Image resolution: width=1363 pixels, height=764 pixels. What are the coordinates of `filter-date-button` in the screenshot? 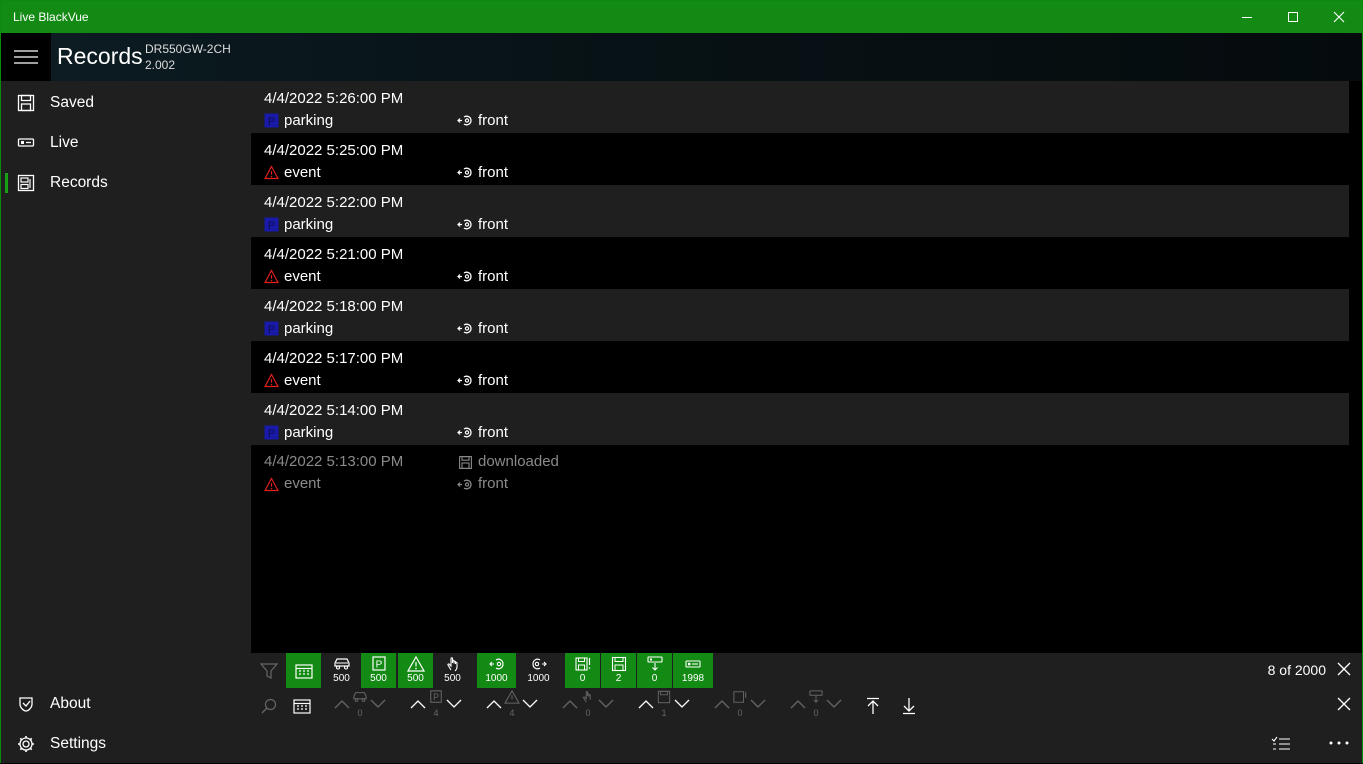 It's located at (303, 670).